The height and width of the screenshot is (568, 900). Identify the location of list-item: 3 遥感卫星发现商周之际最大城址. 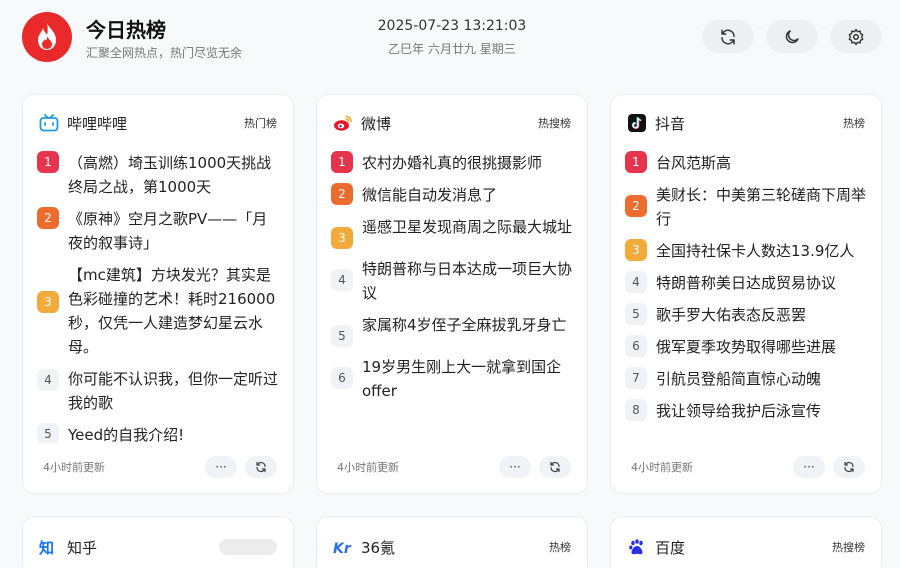
(452, 232).